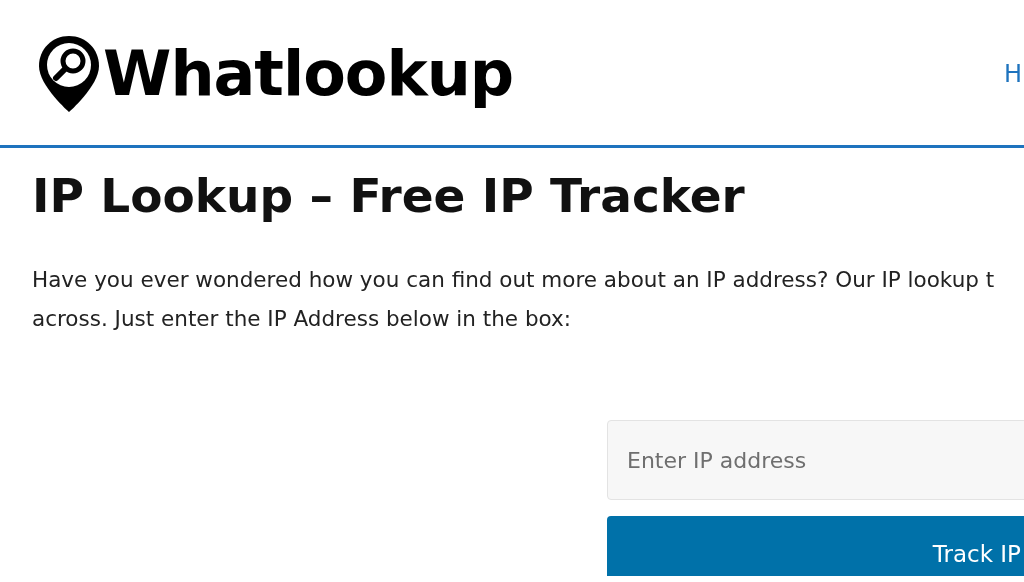 Image resolution: width=1024 pixels, height=582 pixels. Describe the element at coordinates (514, 300) in the screenshot. I see `intro-paragraph: Have you ever wondered how you can find out more about an IP address? Our IP lookup t across. Just enter the IP Address below in the box:` at that location.